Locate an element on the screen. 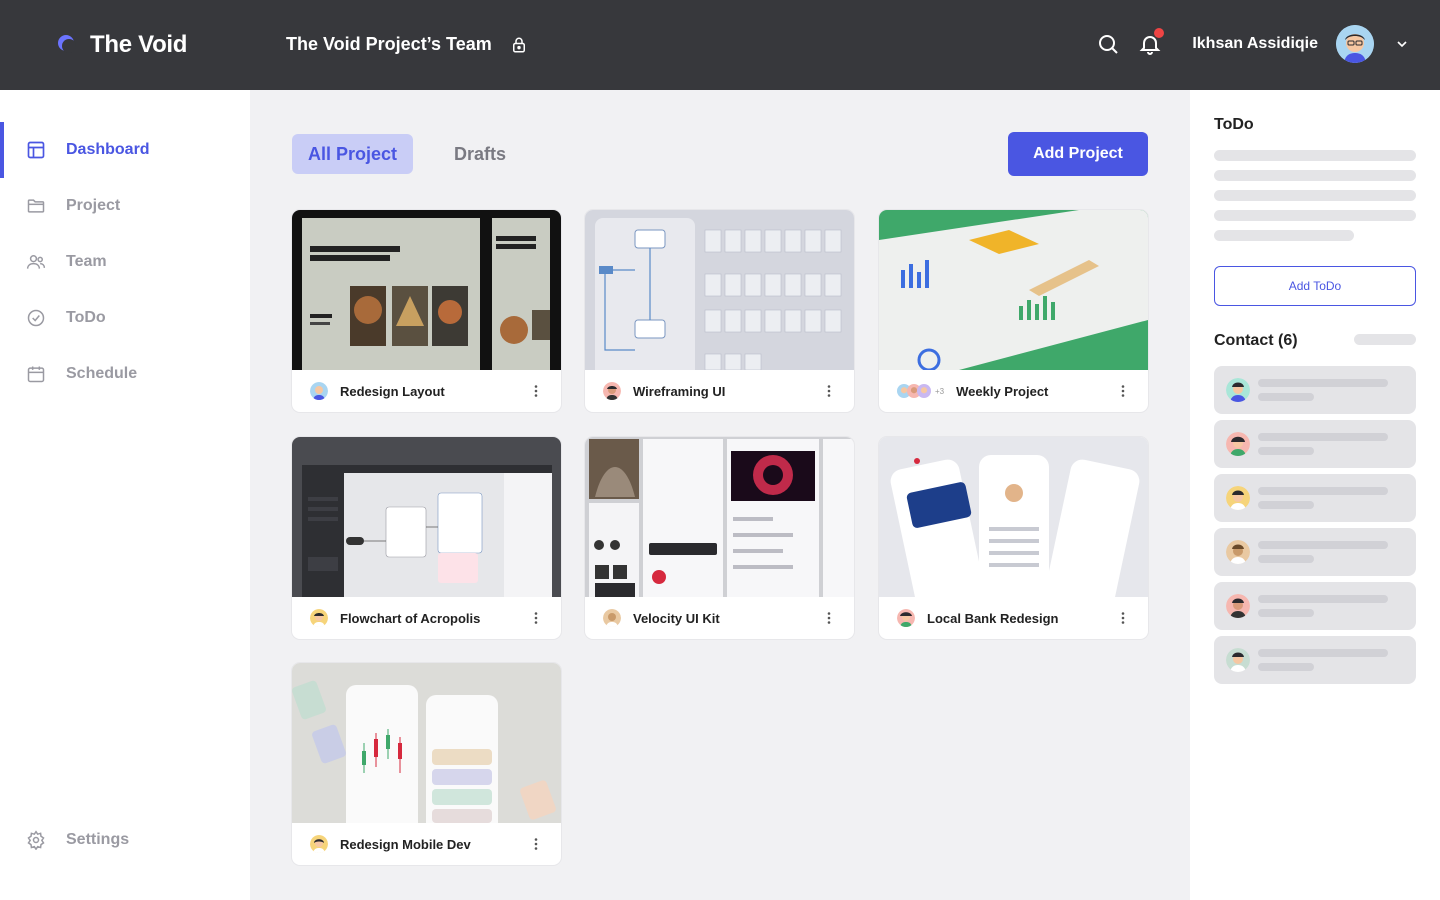 This screenshot has height=900, width=1440. user-name: Ikhsan Assidiqie is located at coordinates (1255, 44).